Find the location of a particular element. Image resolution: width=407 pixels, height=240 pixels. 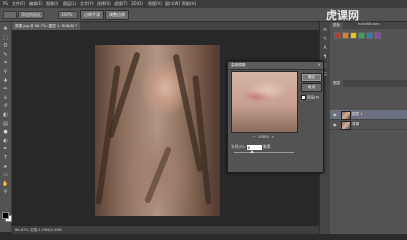

zoom-value: 100% is located at coordinates (263, 136).